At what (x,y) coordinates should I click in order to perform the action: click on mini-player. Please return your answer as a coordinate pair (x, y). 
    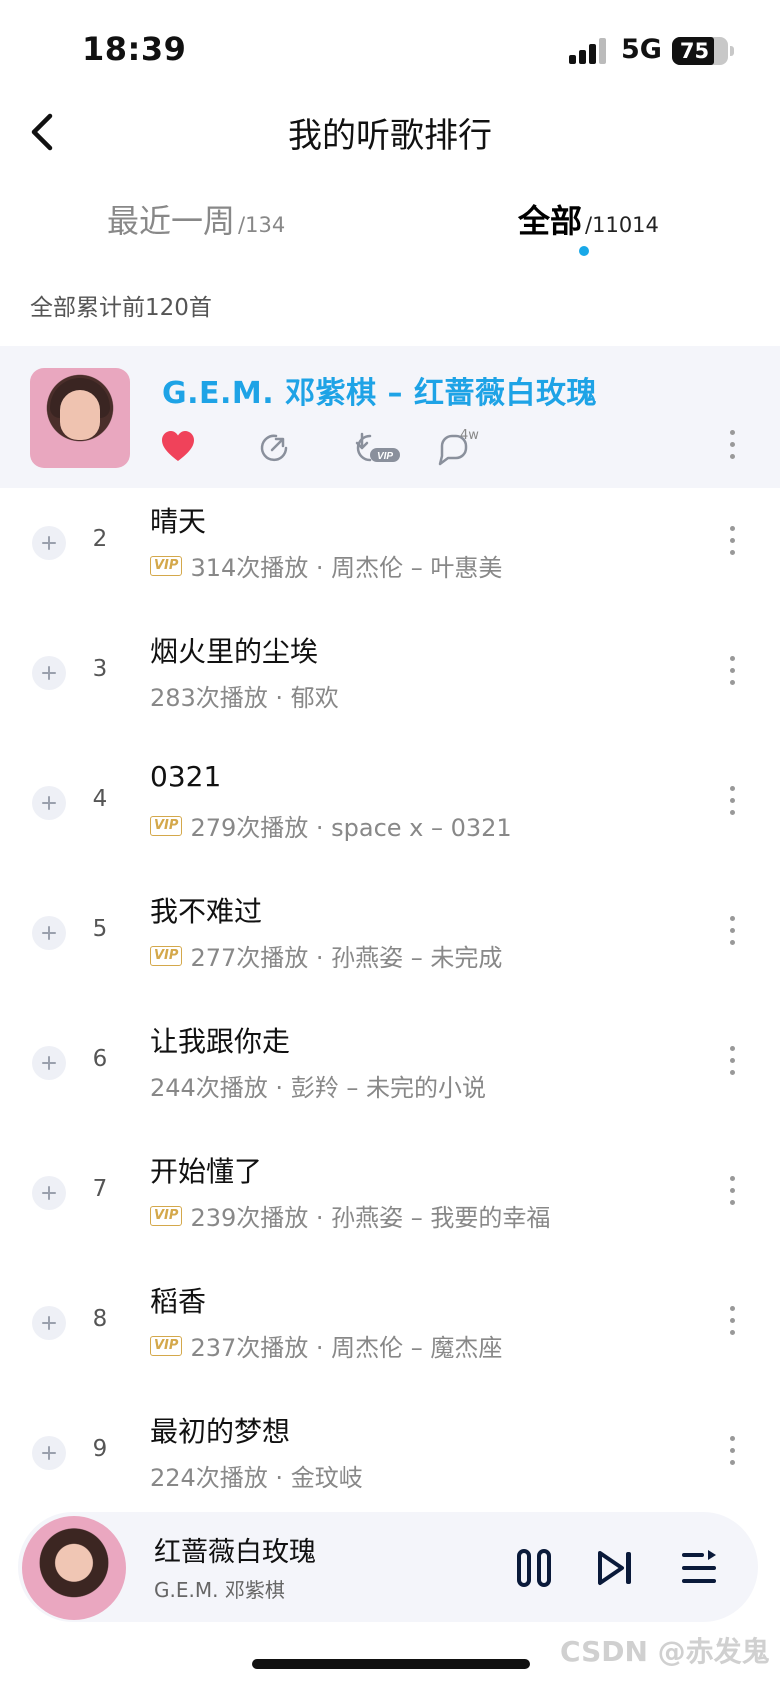
    Looking at the image, I should click on (388, 1567).